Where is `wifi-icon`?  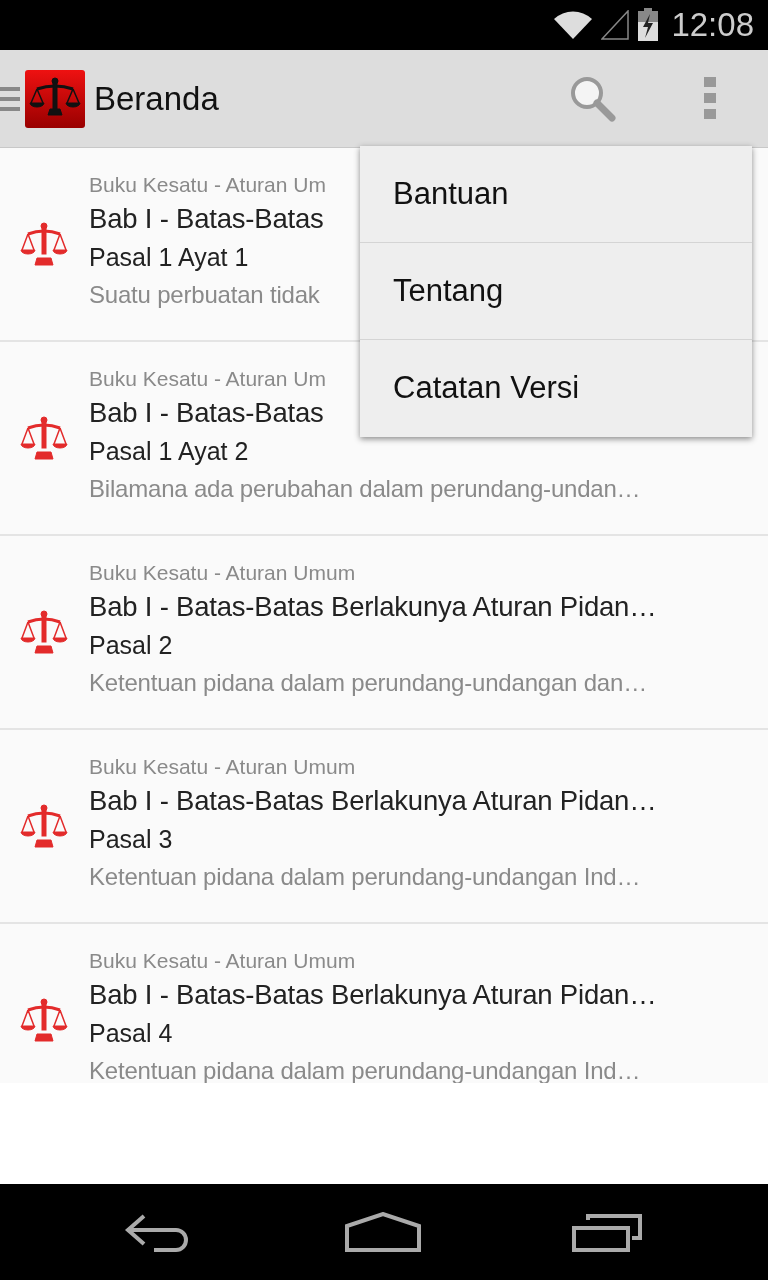 wifi-icon is located at coordinates (573, 25).